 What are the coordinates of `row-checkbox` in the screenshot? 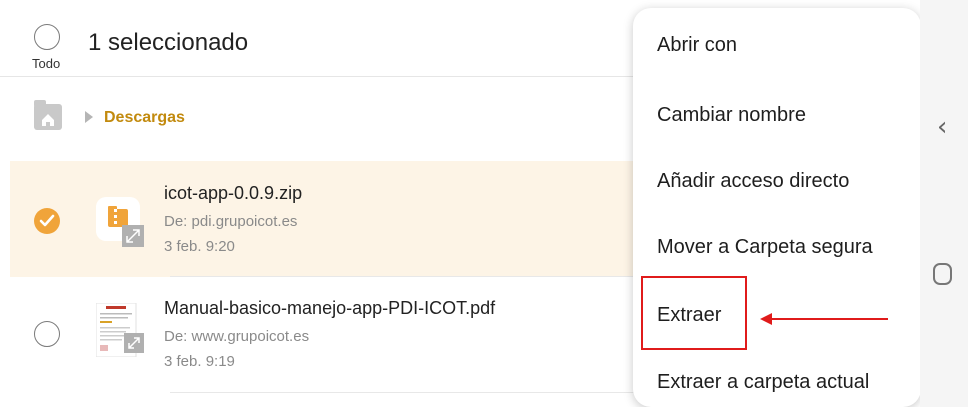 It's located at (47, 334).